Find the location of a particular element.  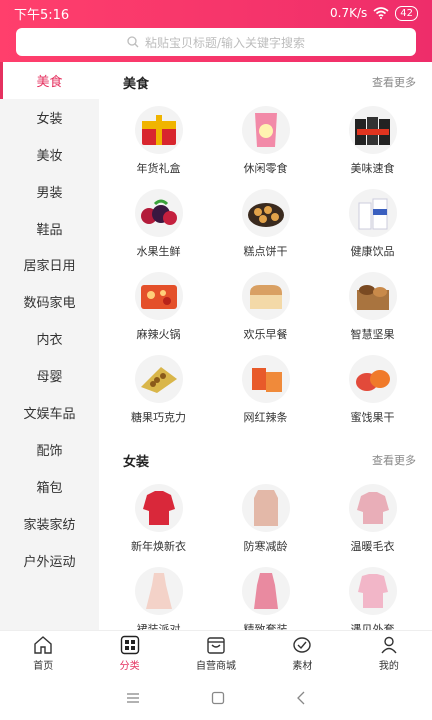

grid-item: 糕点饼干 is located at coordinates (265, 226).